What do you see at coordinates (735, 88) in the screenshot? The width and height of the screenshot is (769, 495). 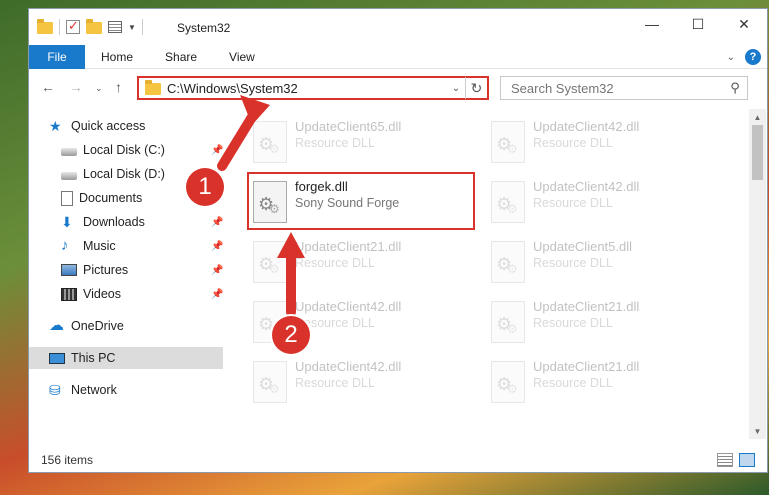 I see `search-icon: ⚲` at bounding box center [735, 88].